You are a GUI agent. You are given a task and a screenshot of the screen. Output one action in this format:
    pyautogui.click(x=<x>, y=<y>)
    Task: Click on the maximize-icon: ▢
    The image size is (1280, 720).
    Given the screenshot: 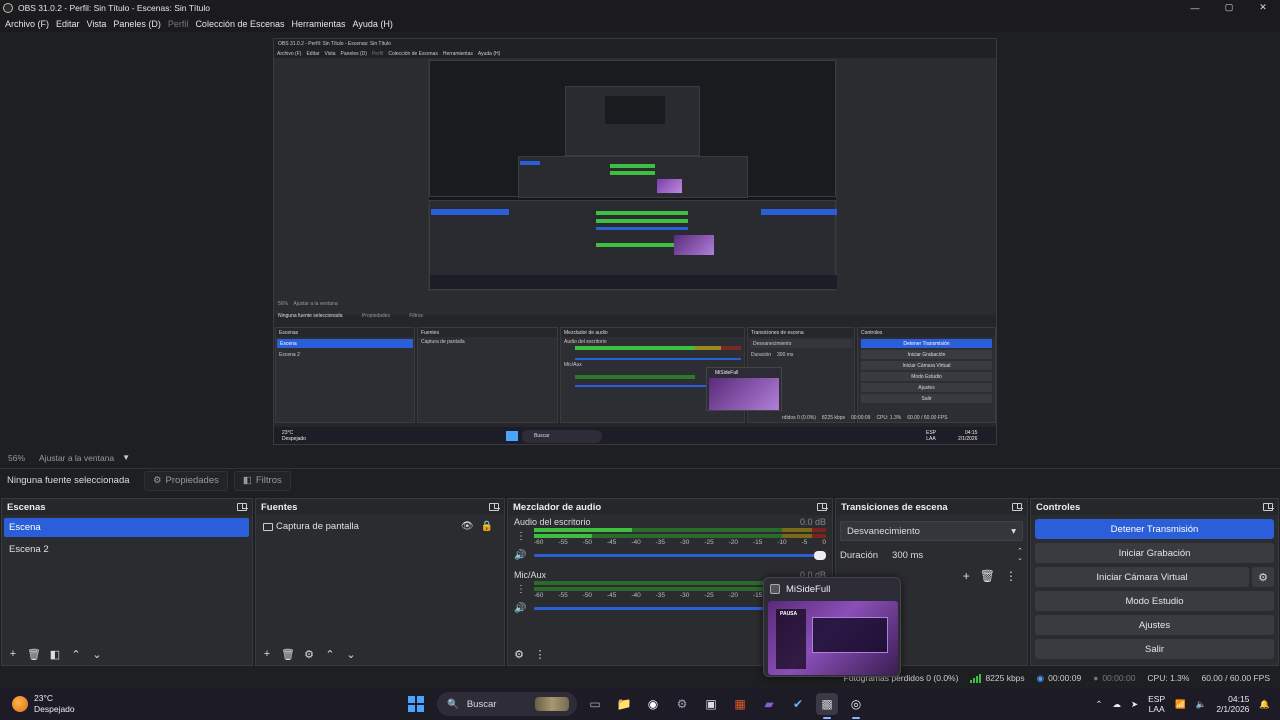 What is the action you would take?
    pyautogui.click(x=1229, y=7)
    